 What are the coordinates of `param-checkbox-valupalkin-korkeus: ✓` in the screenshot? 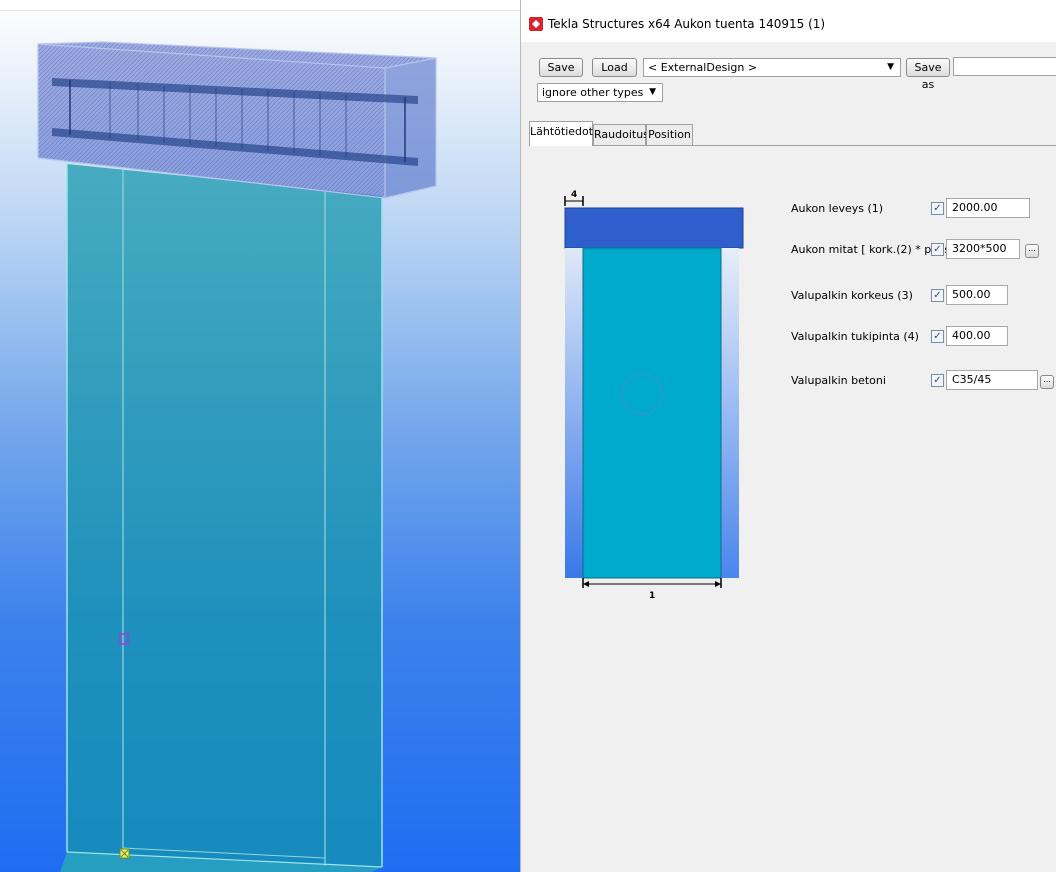 It's located at (937, 295).